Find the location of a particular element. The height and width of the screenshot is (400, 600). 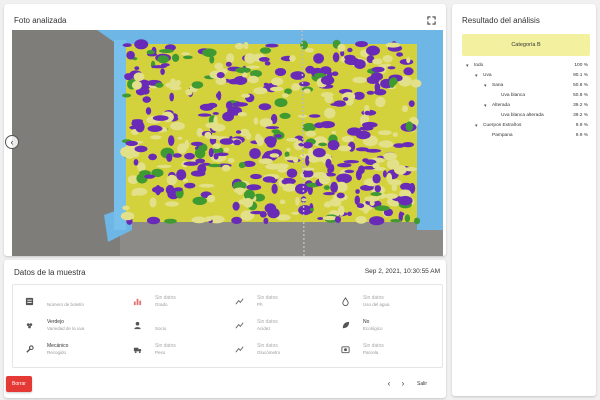

sample-field: Socio is located at coordinates (183, 328).